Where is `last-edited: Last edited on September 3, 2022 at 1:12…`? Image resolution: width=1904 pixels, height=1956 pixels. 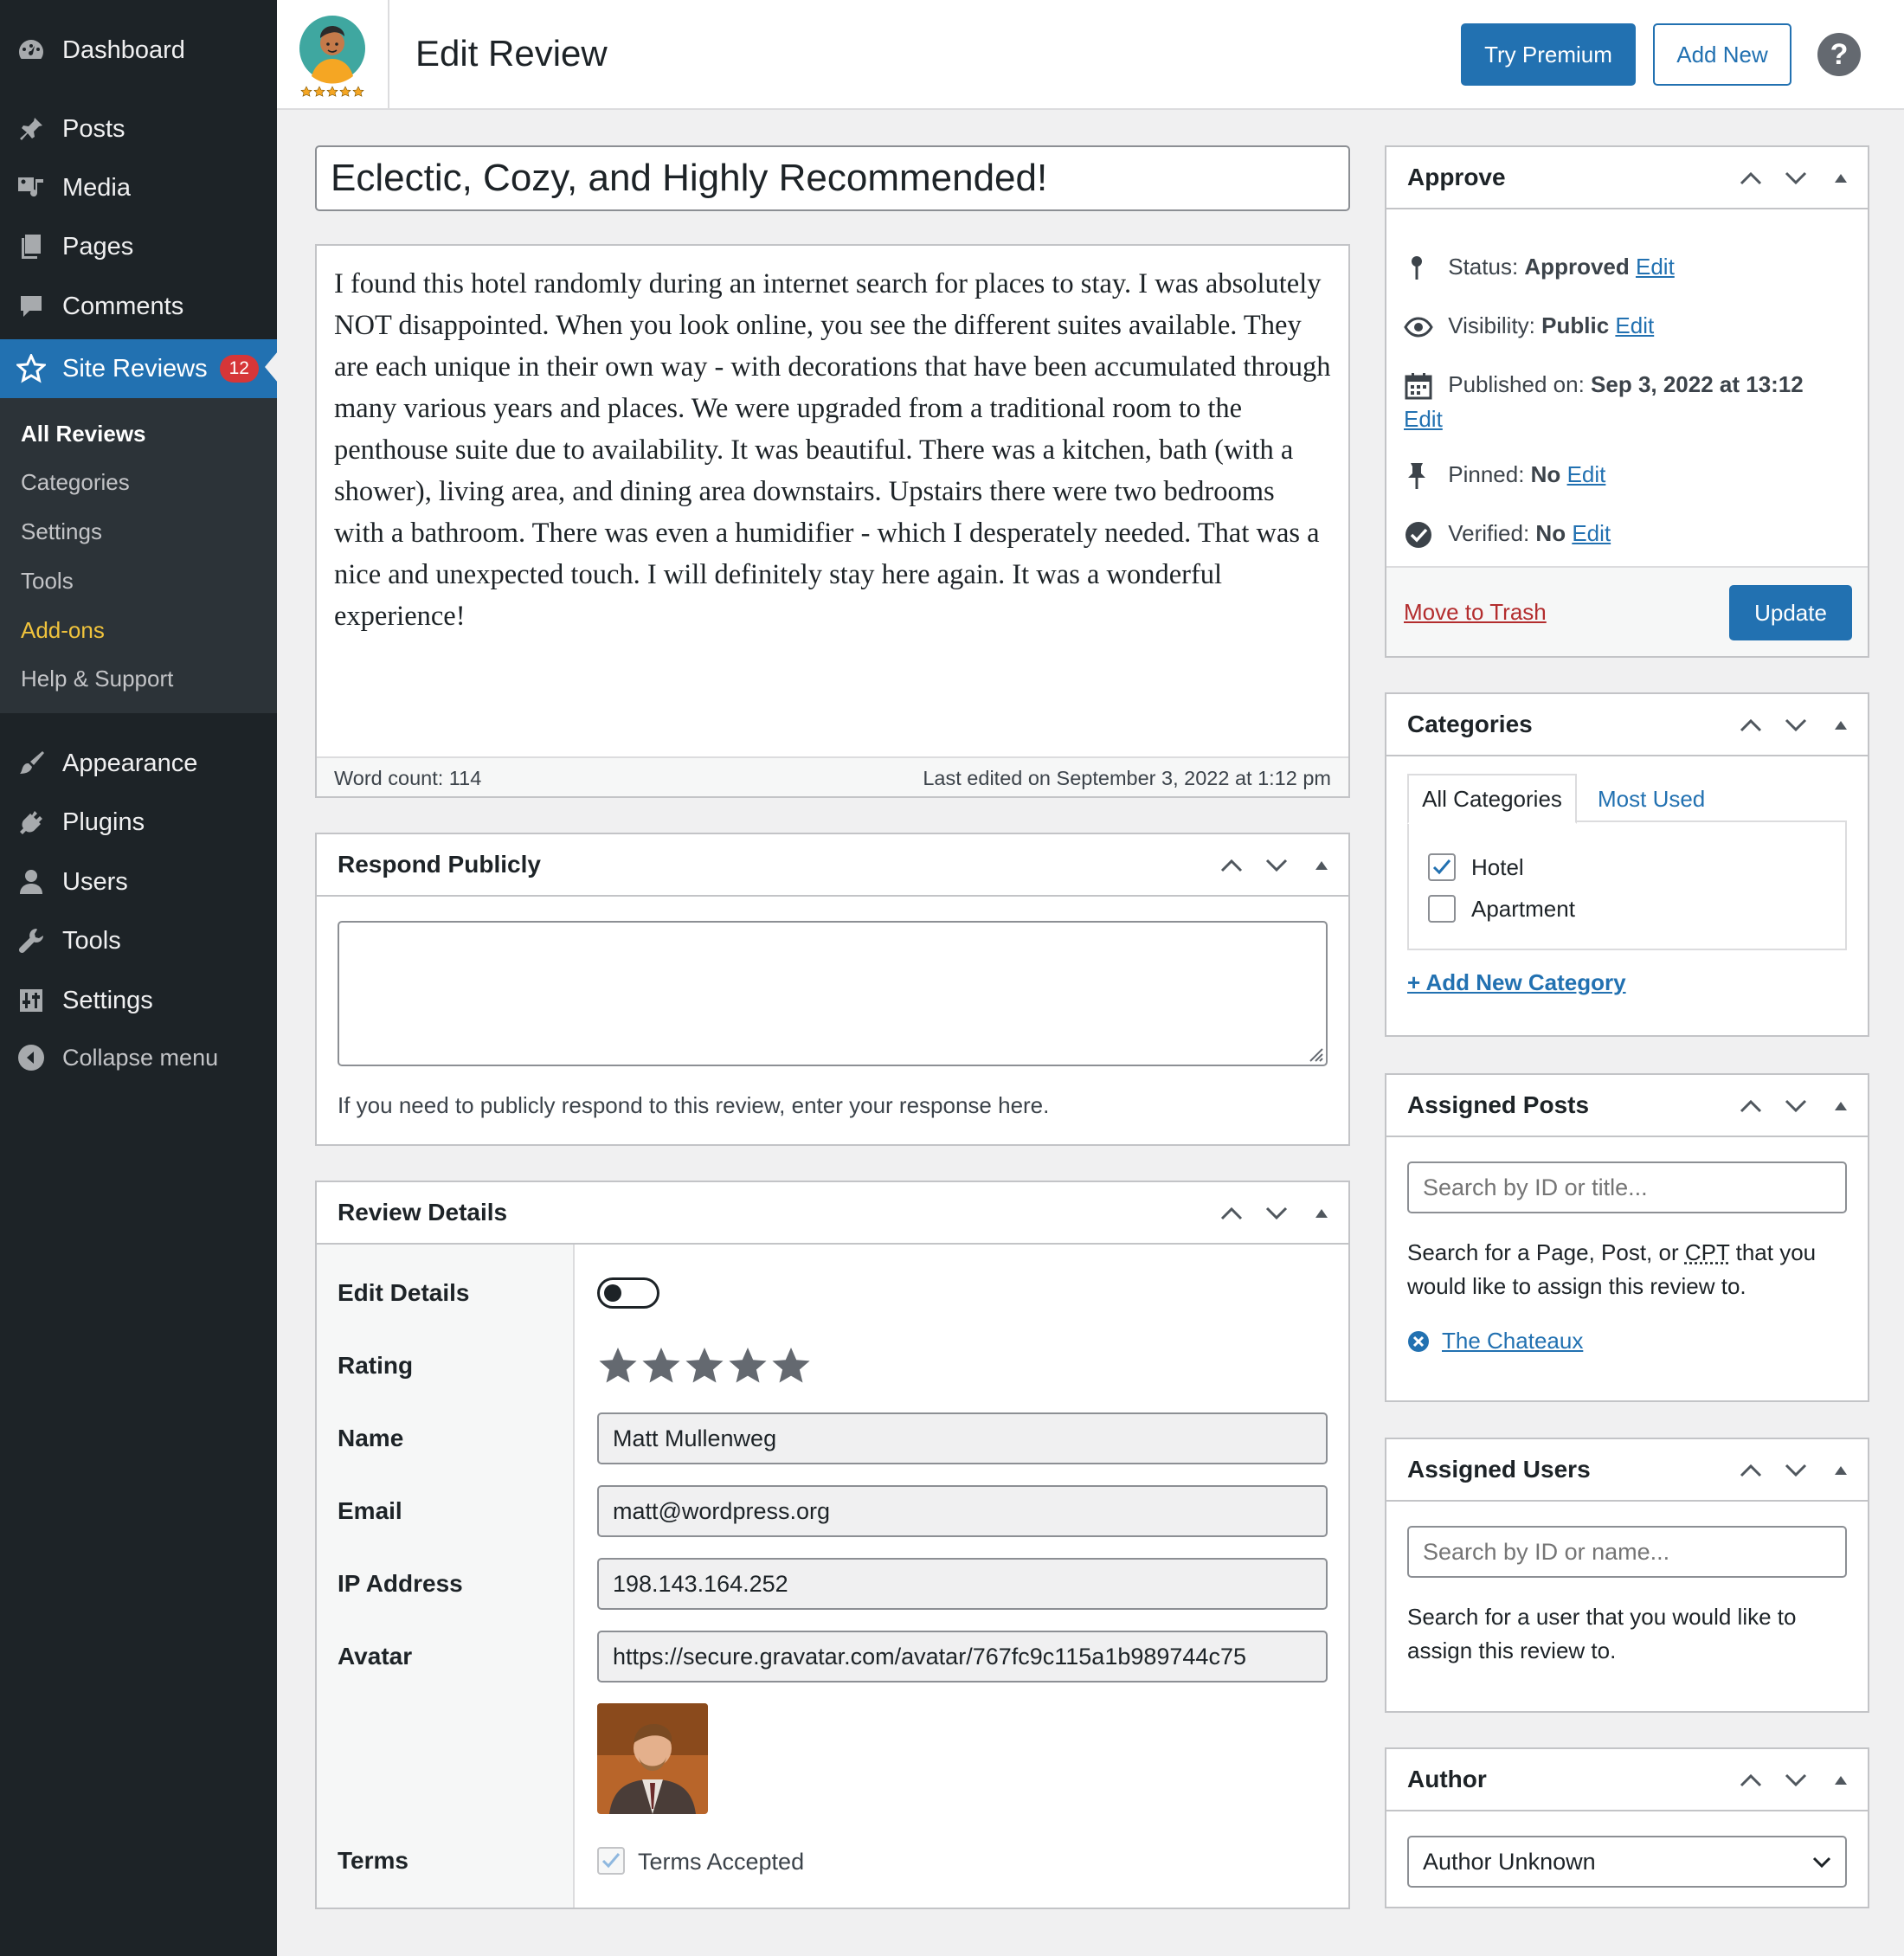 last-edited: Last edited on September 3, 2022 at 1:12… is located at coordinates (1127, 778).